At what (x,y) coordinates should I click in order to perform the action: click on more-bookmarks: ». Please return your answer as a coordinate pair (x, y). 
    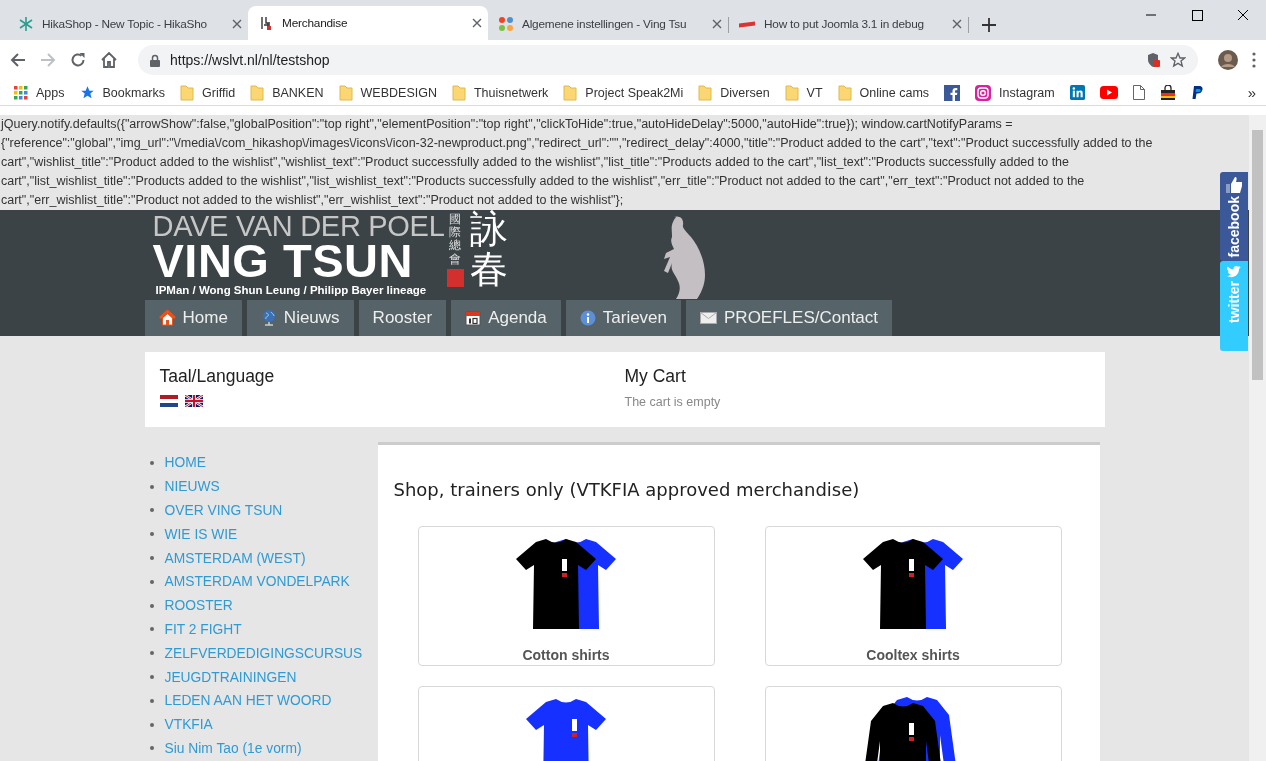
    Looking at the image, I should click on (1251, 92).